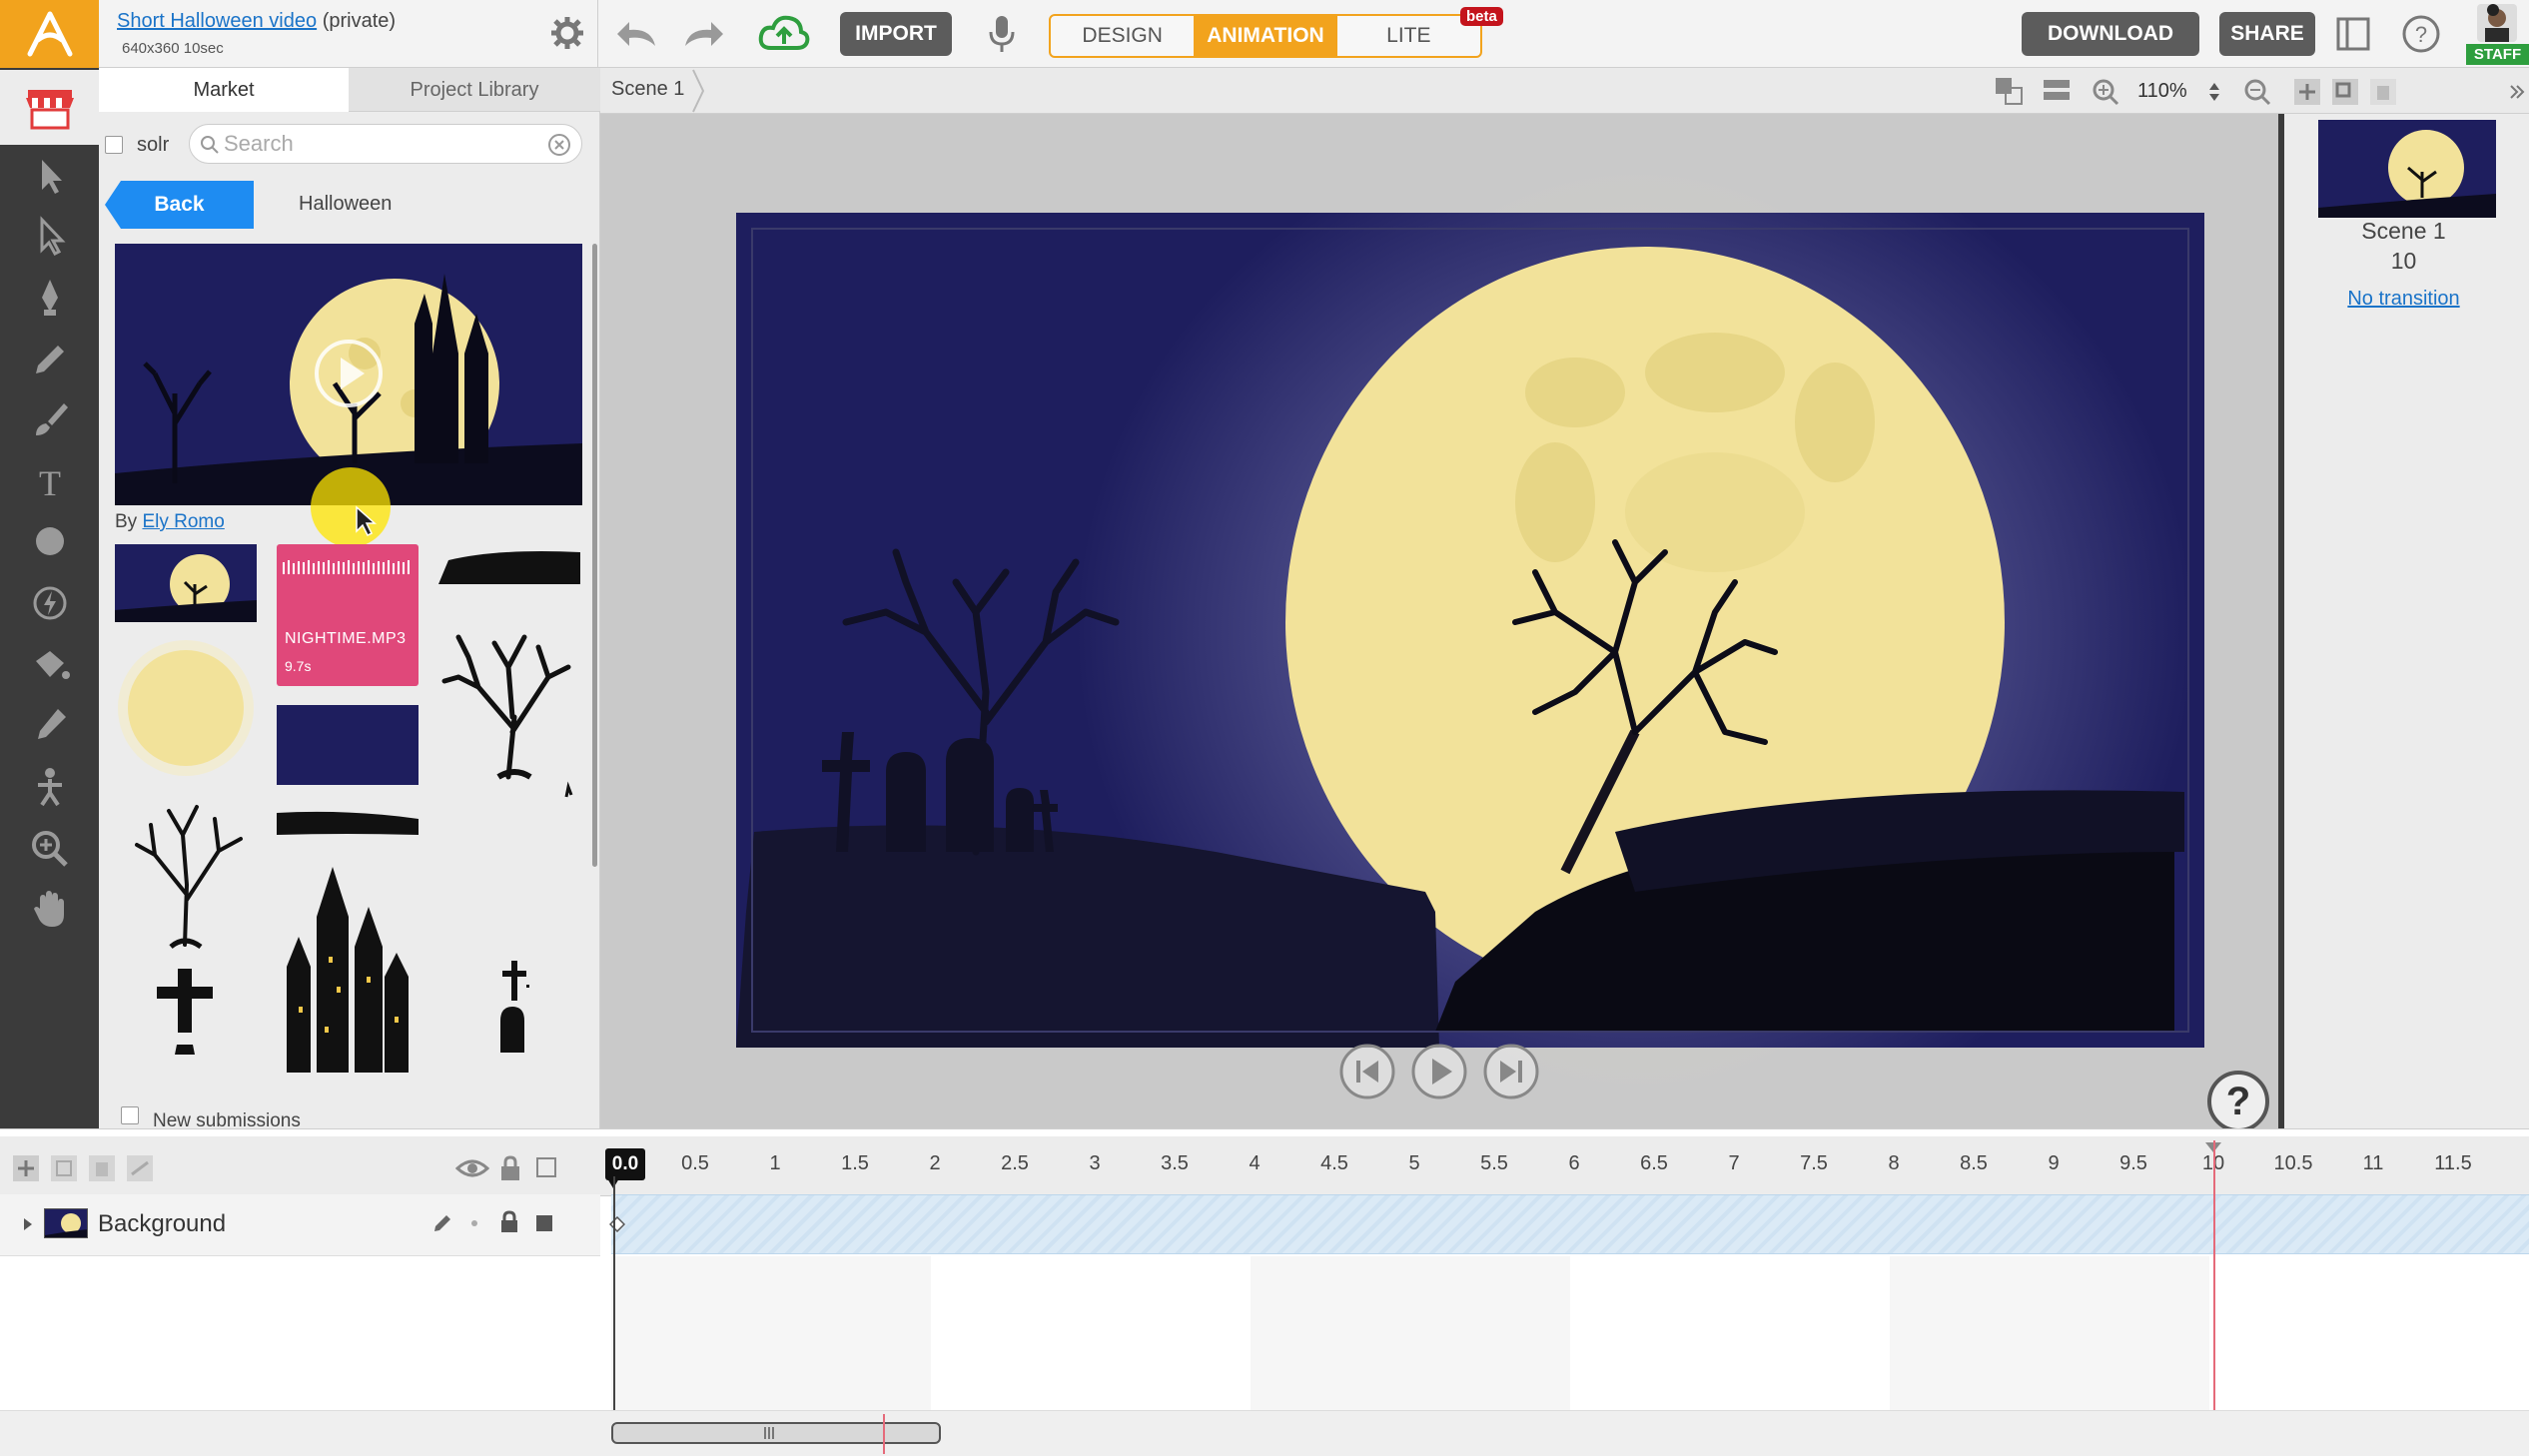 This screenshot has width=2529, height=1456. I want to click on lock-all-icon, so click(510, 1168).